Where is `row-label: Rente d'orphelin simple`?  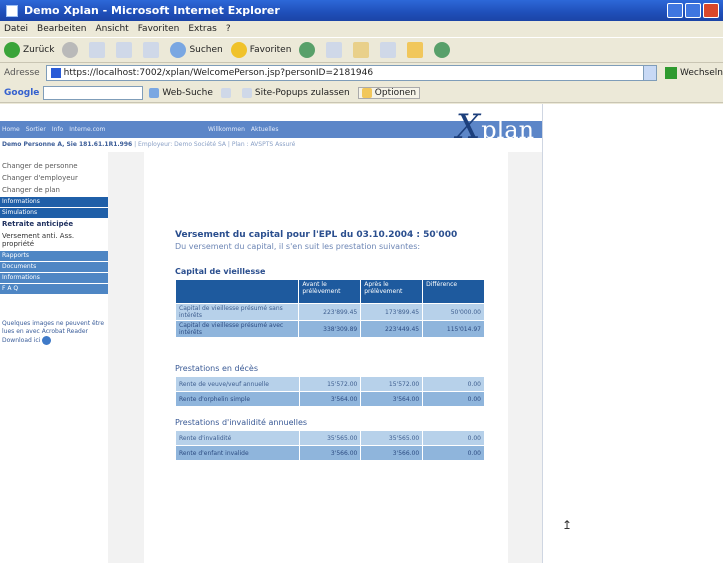
row-label: Rente d'orphelin simple is located at coordinates (237, 399).